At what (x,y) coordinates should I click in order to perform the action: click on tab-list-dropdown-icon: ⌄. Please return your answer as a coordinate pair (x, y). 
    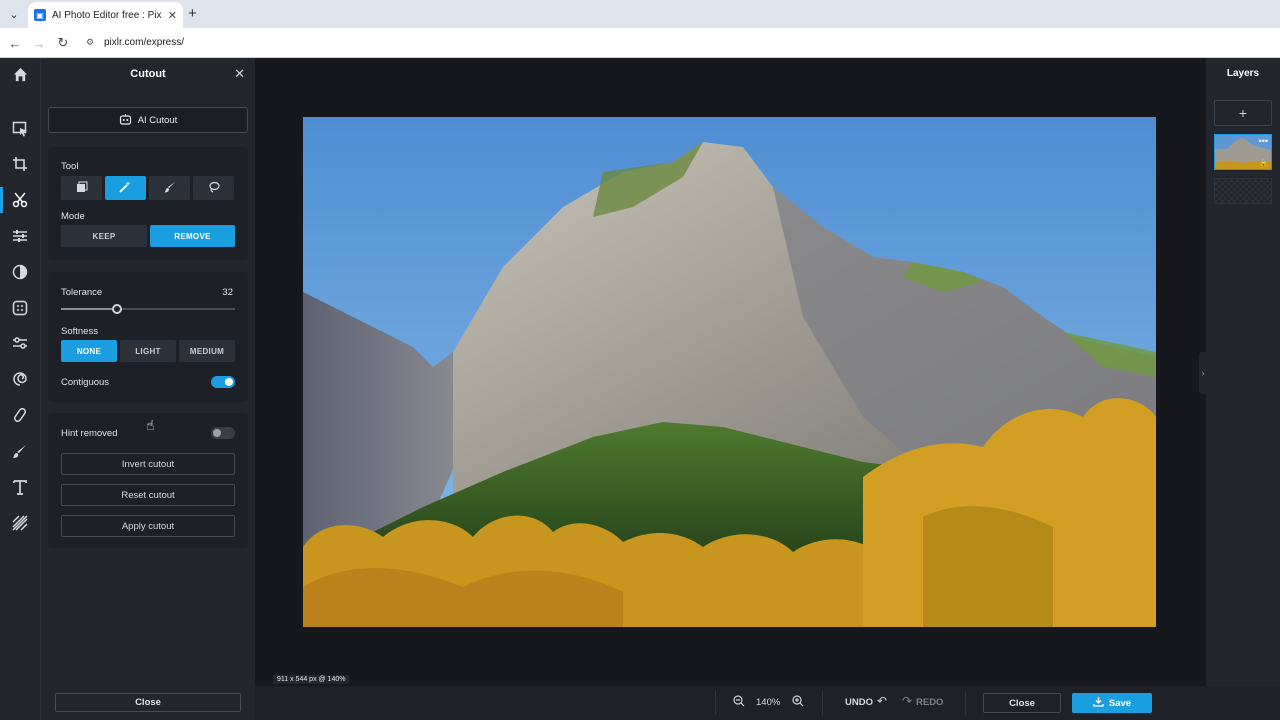
    Looking at the image, I should click on (14, 14).